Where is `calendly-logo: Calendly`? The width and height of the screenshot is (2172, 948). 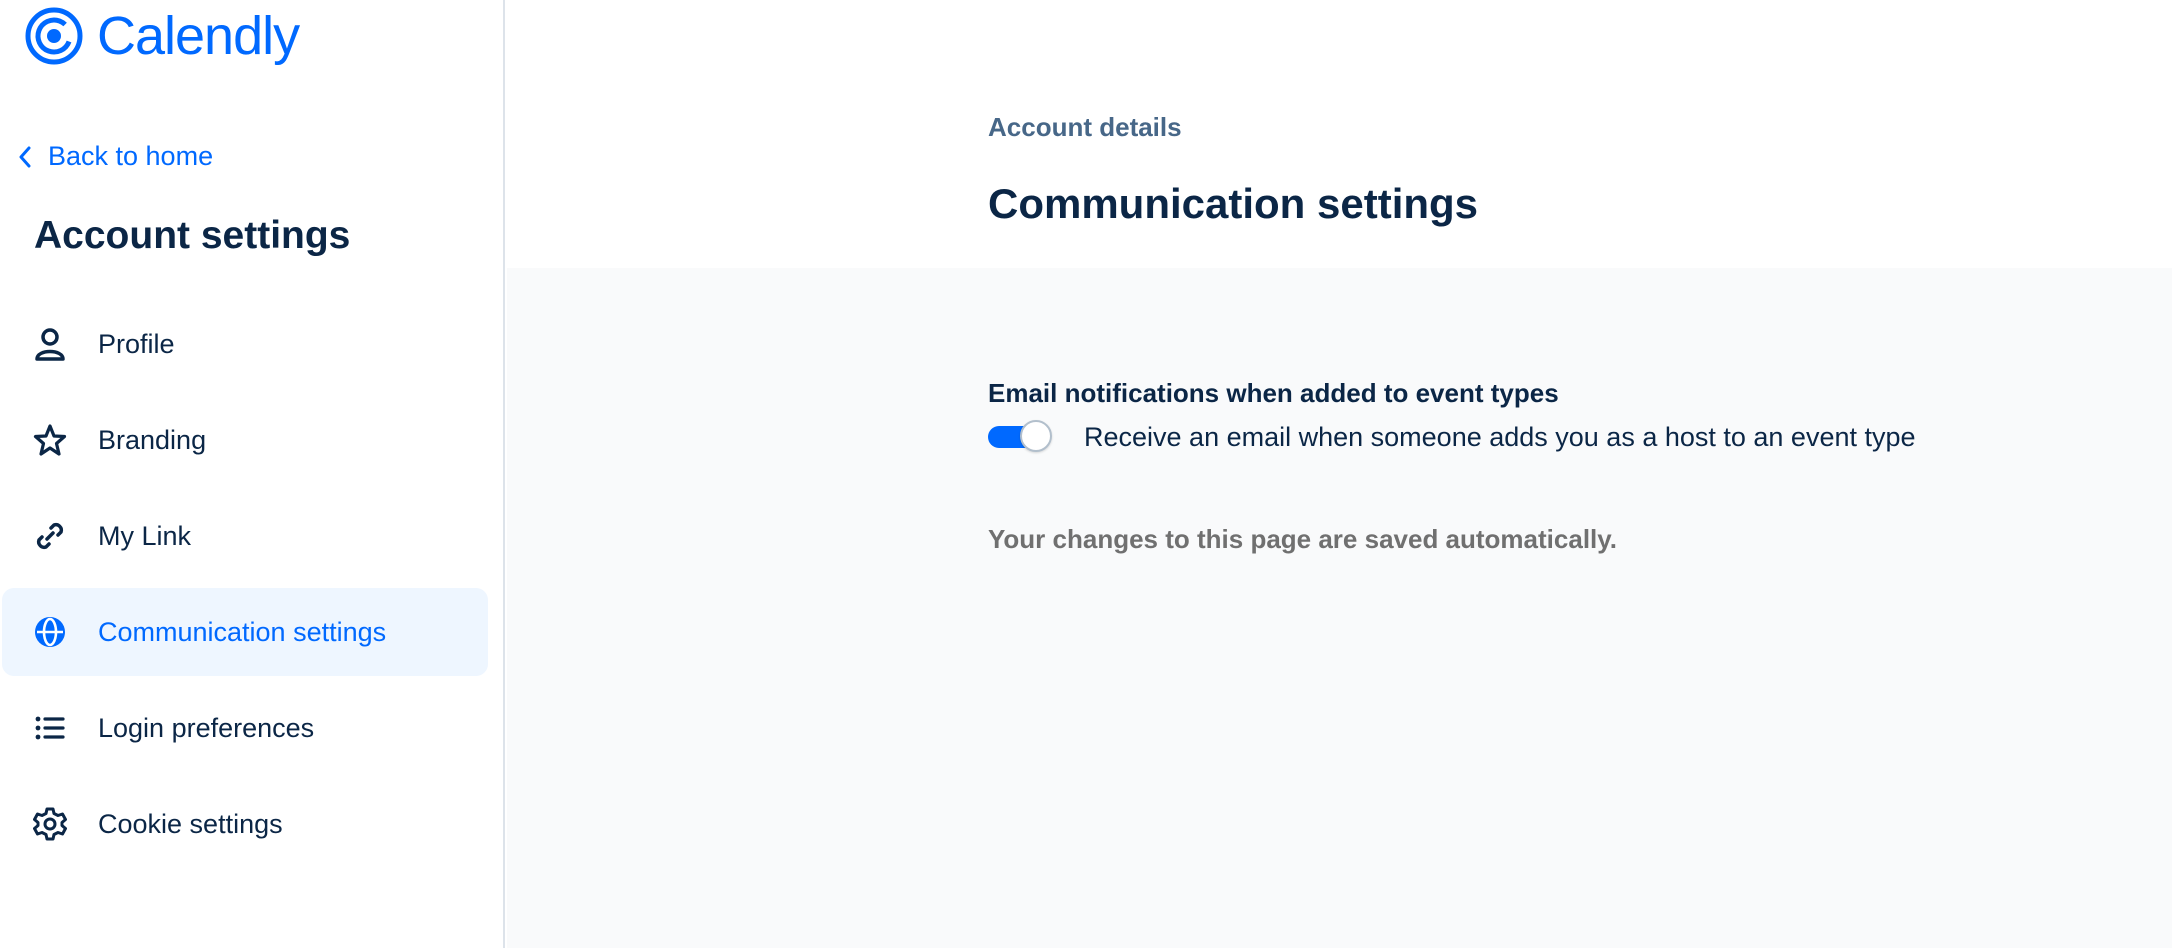 calendly-logo: Calendly is located at coordinates (162, 36).